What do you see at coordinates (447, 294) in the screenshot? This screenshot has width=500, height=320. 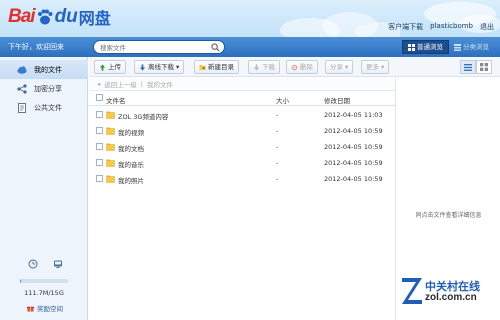 I see `zol-watermark: 中关村在线 zol.com.cn` at bounding box center [447, 294].